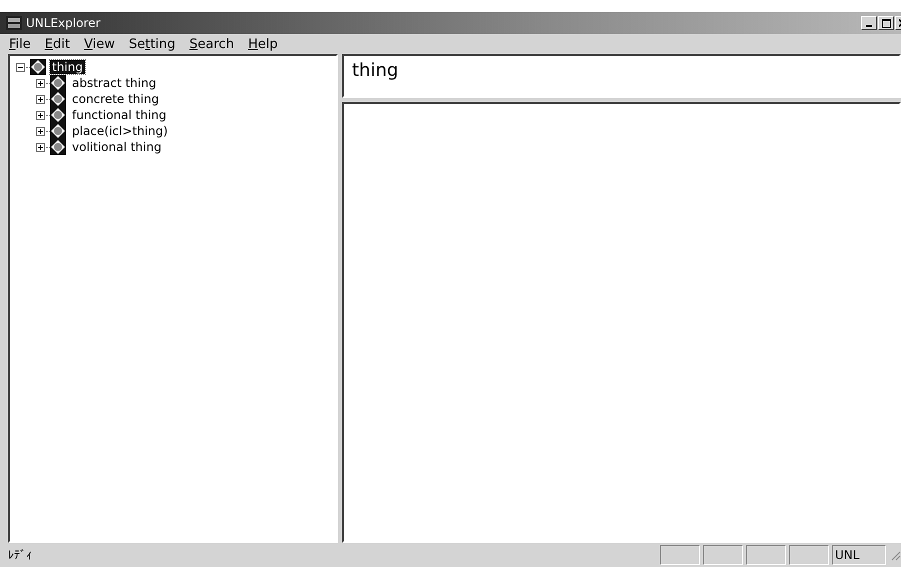 The width and height of the screenshot is (901, 567). I want to click on status-message: ﾚﾃﾞｨ, so click(20, 555).